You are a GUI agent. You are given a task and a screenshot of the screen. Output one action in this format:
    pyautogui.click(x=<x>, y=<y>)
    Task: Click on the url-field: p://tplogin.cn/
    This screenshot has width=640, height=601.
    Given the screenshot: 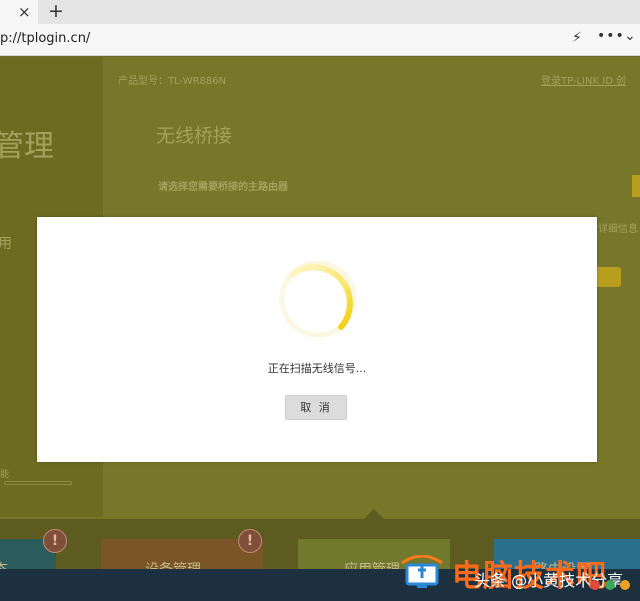 What is the action you would take?
    pyautogui.click(x=45, y=38)
    